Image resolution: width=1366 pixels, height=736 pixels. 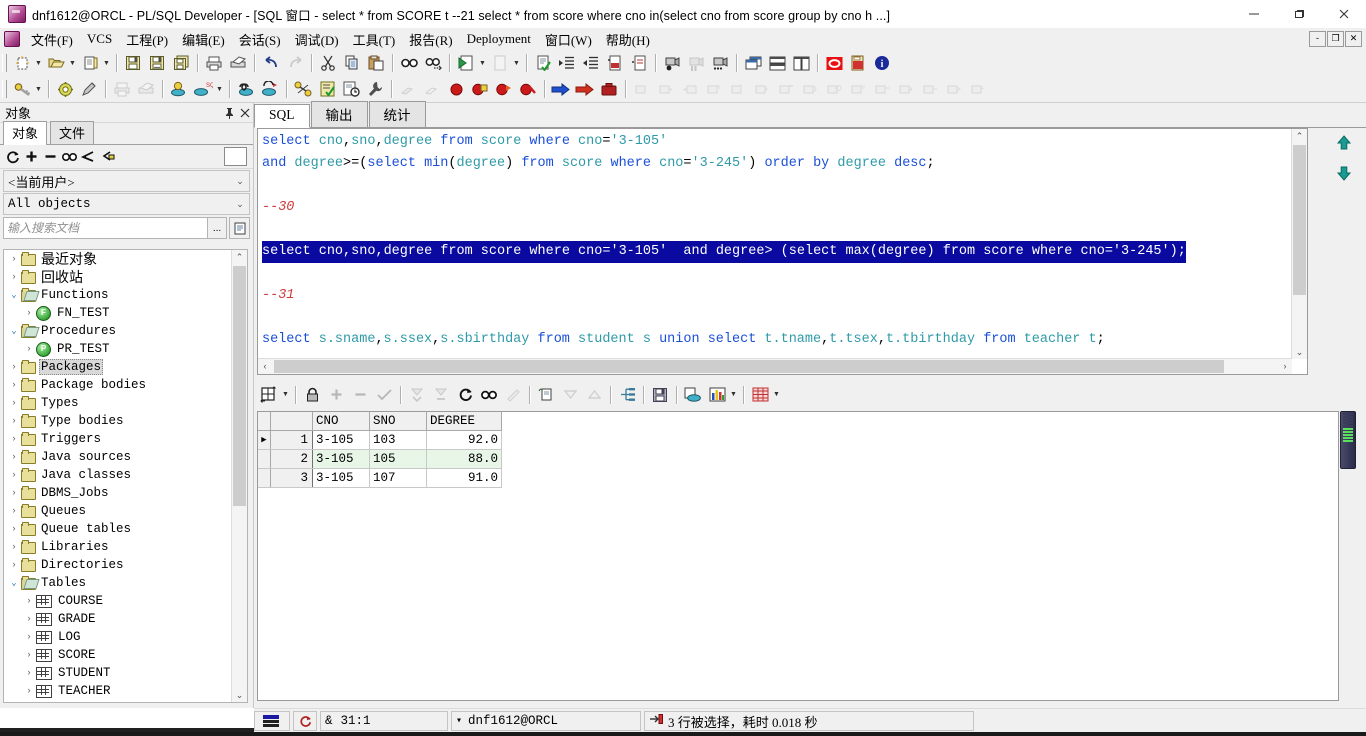 What do you see at coordinates (65, 89) in the screenshot?
I see `preferences-gear-icon` at bounding box center [65, 89].